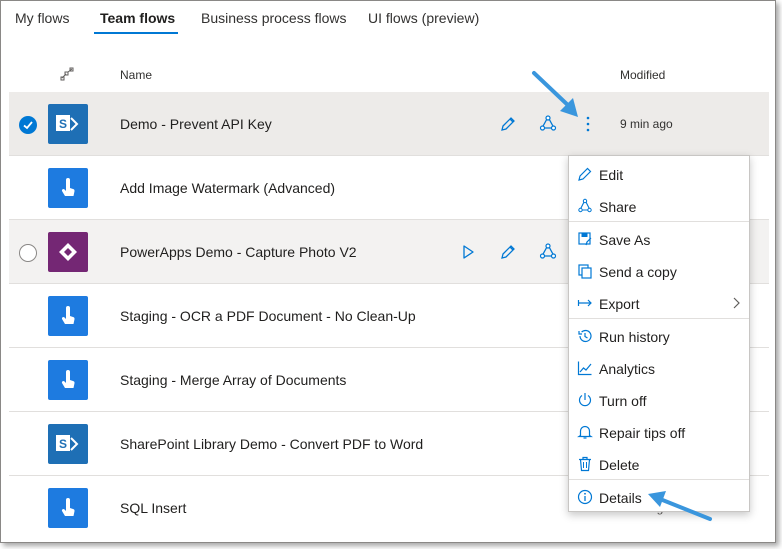 This screenshot has height=549, width=782. I want to click on active-tab-indicator, so click(136, 33).